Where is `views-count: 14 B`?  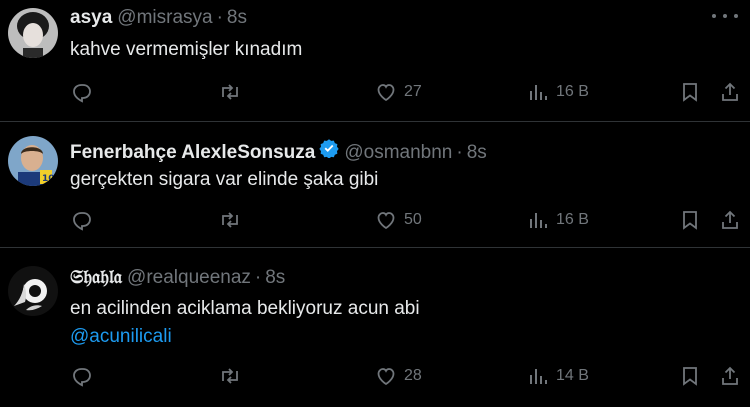
views-count: 14 B is located at coordinates (572, 375).